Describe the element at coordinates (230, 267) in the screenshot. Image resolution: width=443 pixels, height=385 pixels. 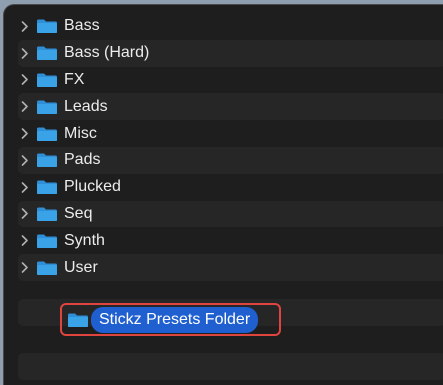
I see `folder-row-user: User` at that location.